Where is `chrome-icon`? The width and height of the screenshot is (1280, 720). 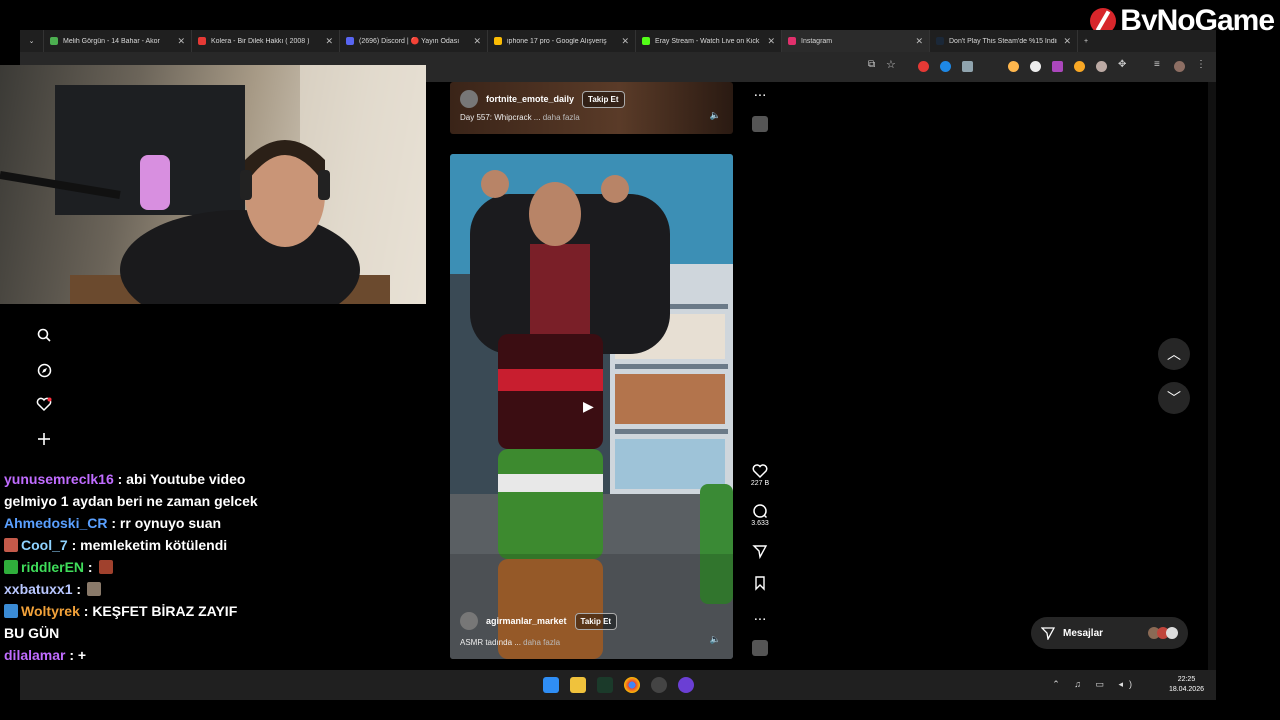
chrome-icon is located at coordinates (631, 685).